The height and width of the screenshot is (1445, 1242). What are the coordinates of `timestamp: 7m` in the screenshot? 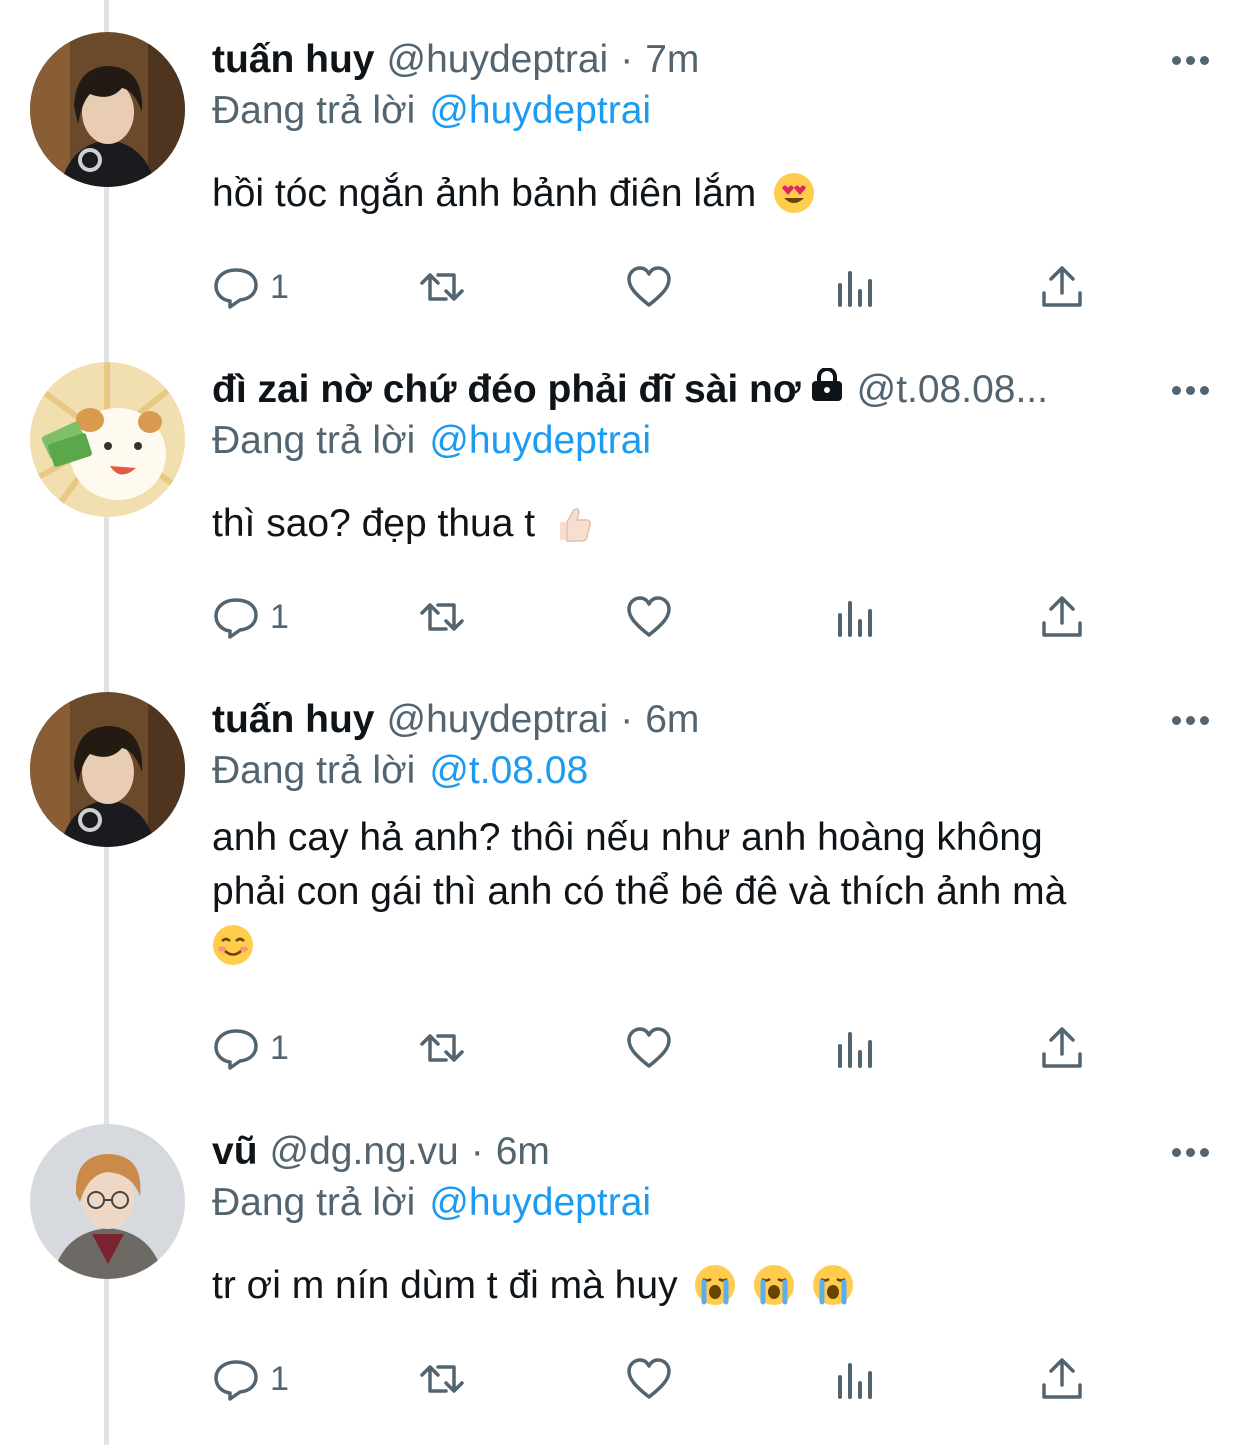 It's located at (672, 60).